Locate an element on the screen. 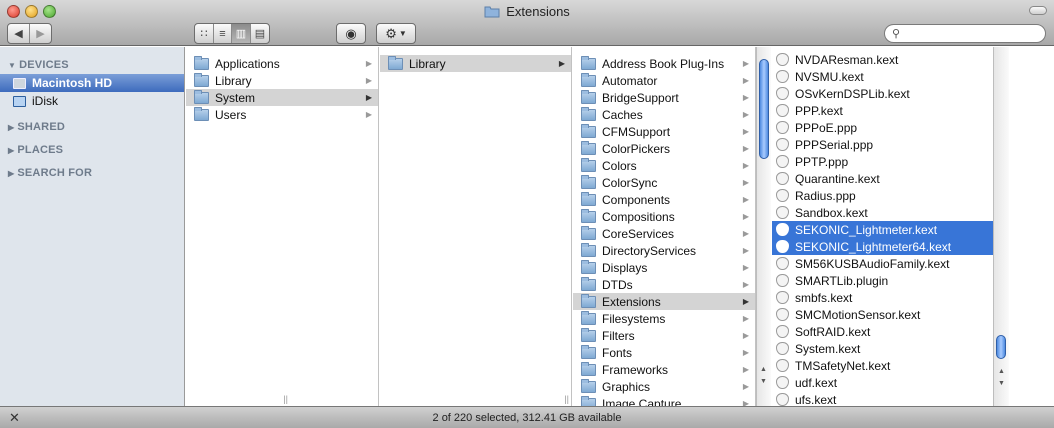 This screenshot has width=1054, height=428. search-input is located at coordinates (973, 33).